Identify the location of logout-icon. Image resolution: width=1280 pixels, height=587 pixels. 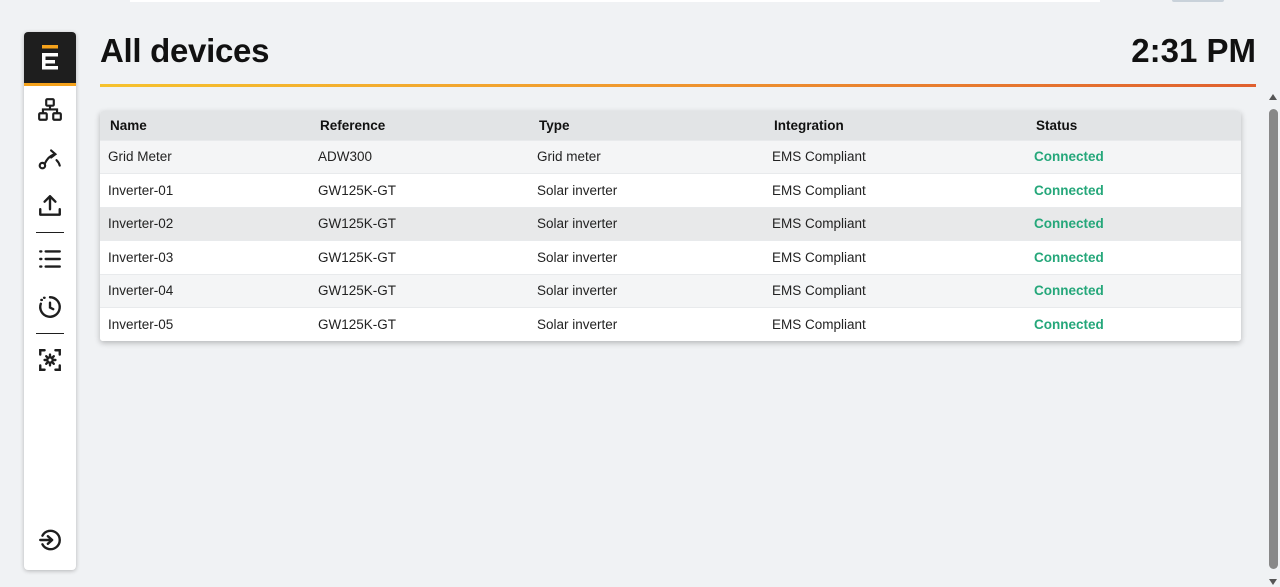
(50, 540).